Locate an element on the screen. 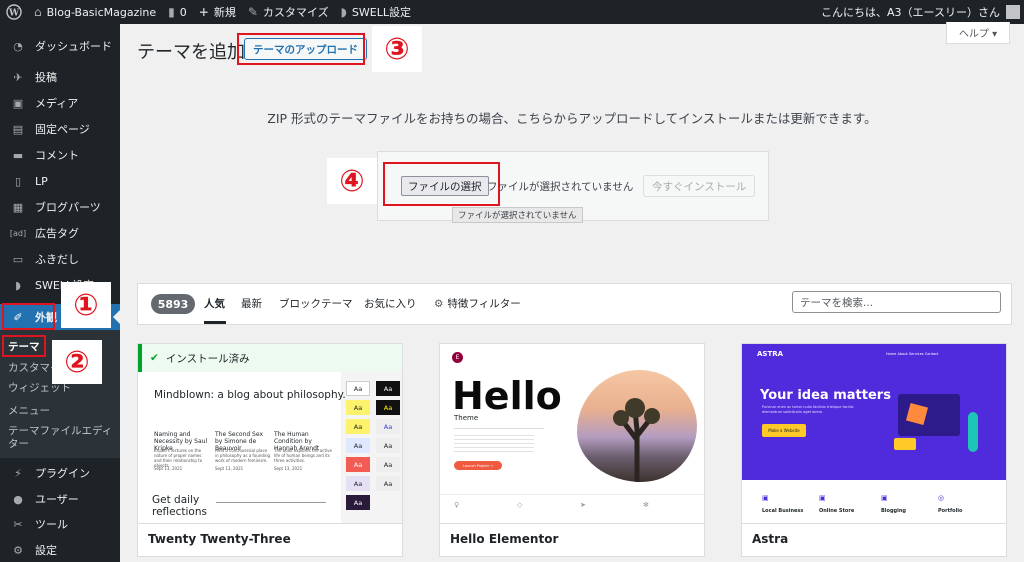  preview-subtitle: Theme is located at coordinates (466, 418).